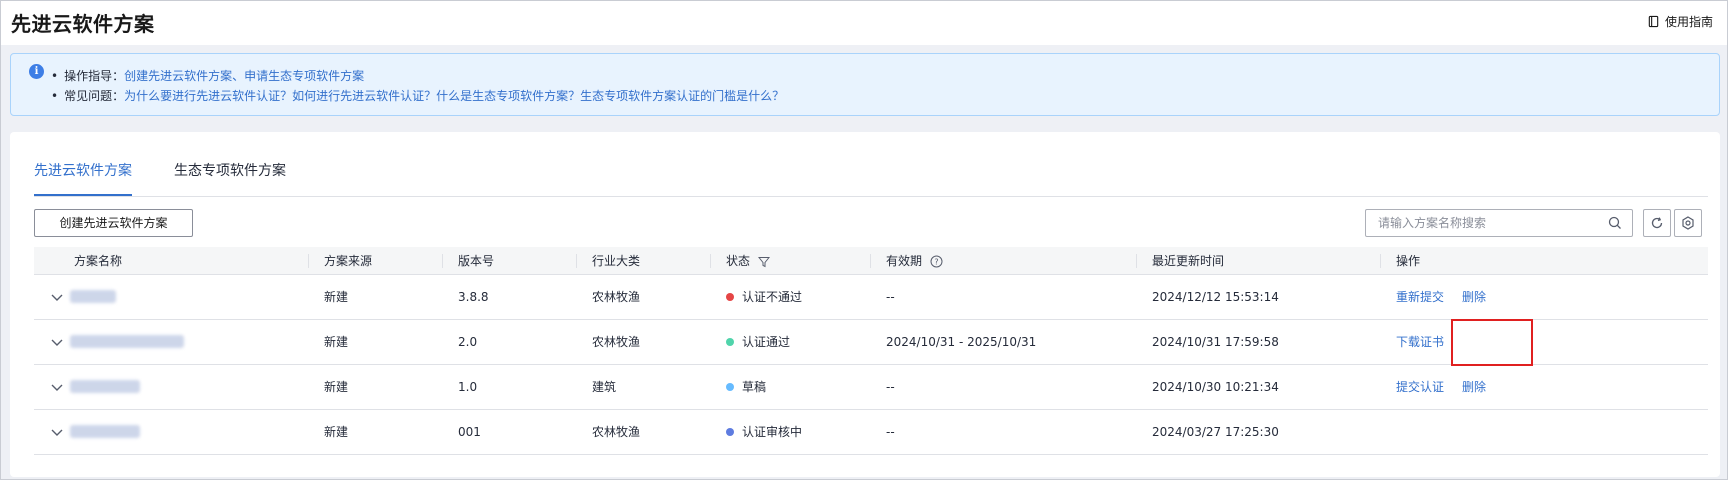 Image resolution: width=1728 pixels, height=480 pixels. I want to click on notice-guide-prefix: 操作指导：, so click(94, 76).